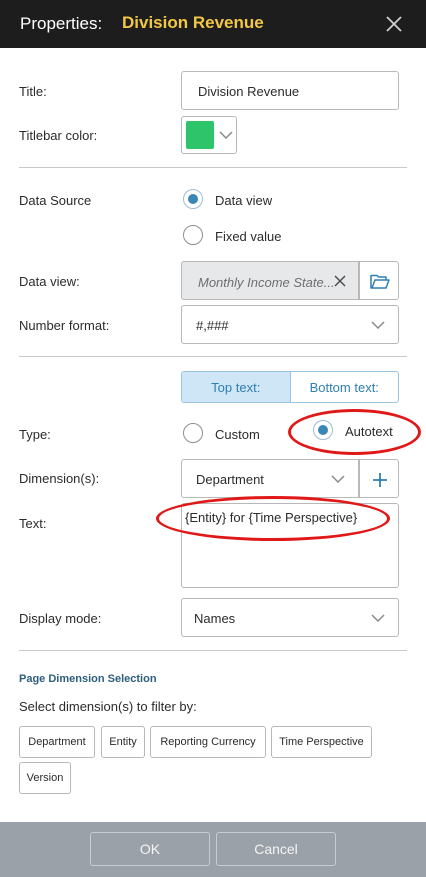  I want to click on dialog-footer: OK Cancel, so click(213, 849).